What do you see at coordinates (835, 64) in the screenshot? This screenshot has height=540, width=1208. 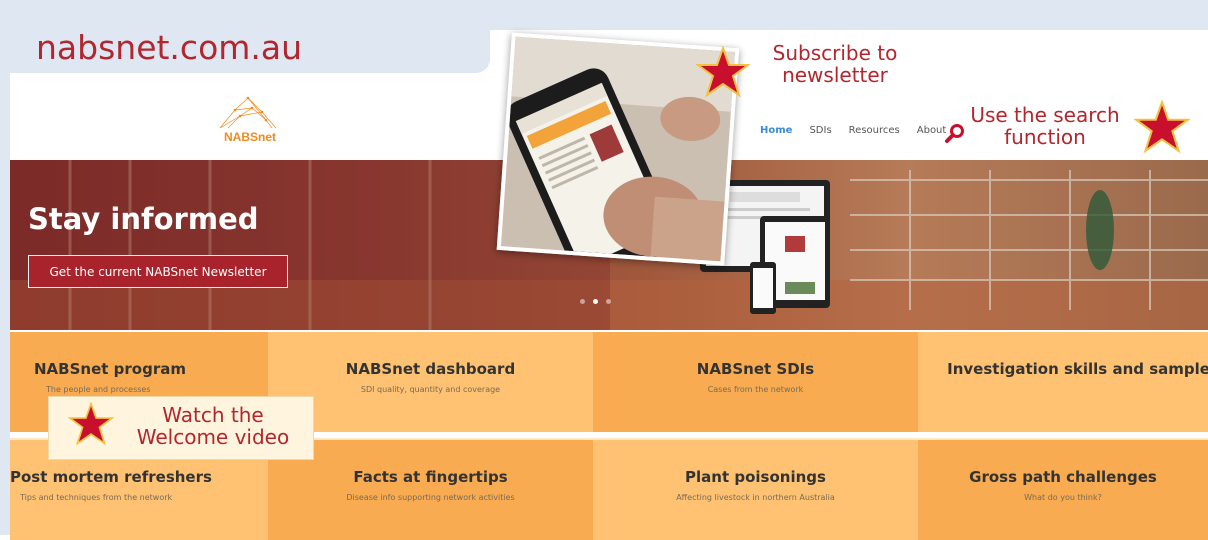 I see `annotation-subscribe: Subscribe to newsletter` at bounding box center [835, 64].